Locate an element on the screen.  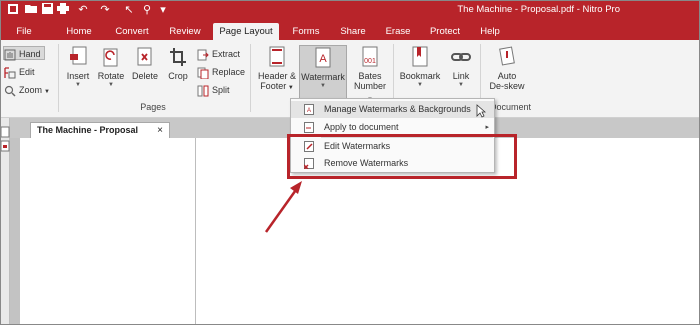
pages-panel-icon is located at coordinates (5, 146).